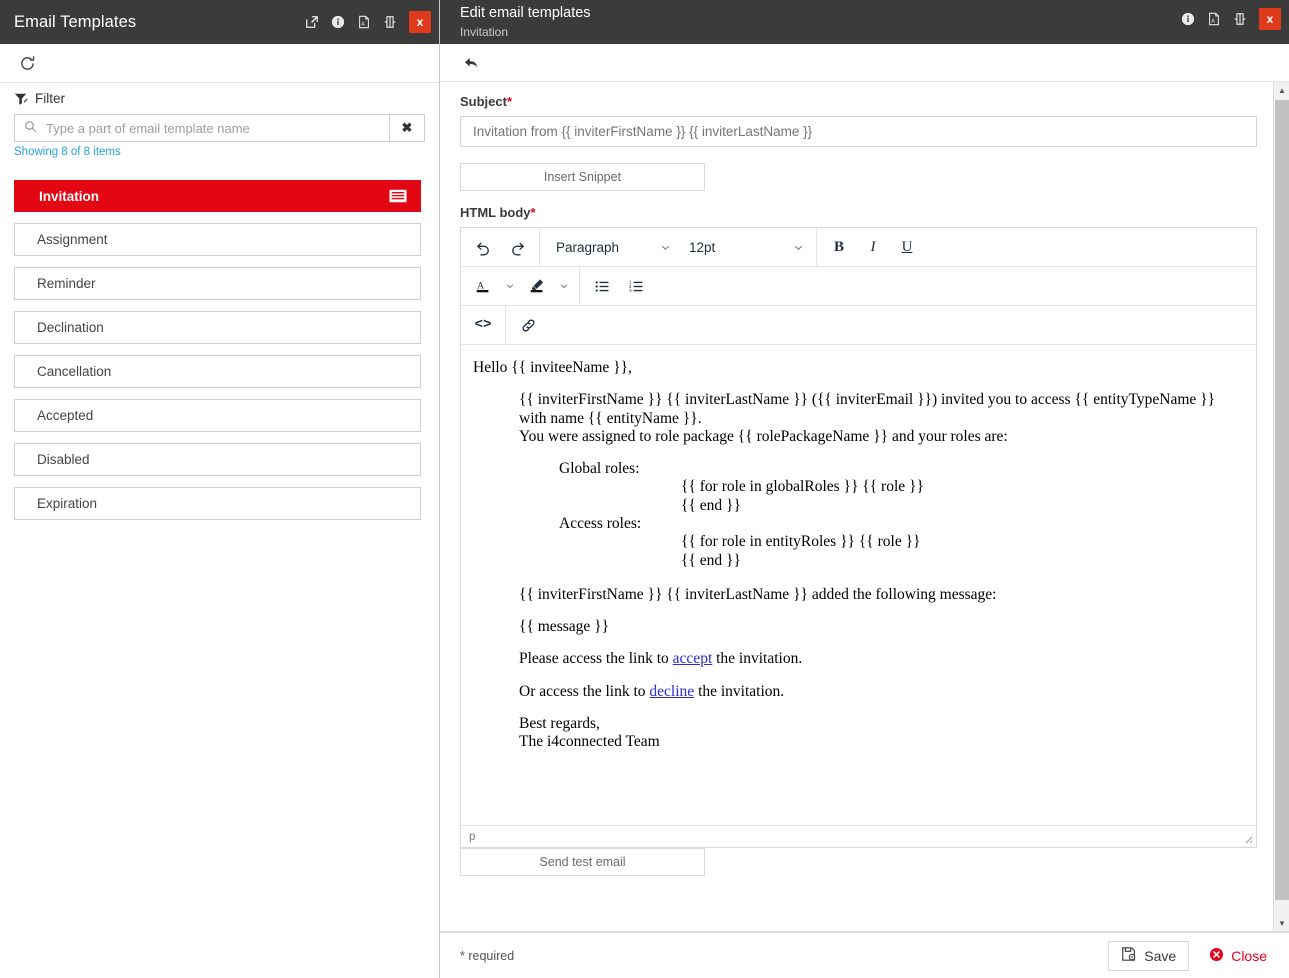 The image size is (1289, 978). Describe the element at coordinates (564, 627) in the screenshot. I see `body-message-var: {{ message }}` at that location.